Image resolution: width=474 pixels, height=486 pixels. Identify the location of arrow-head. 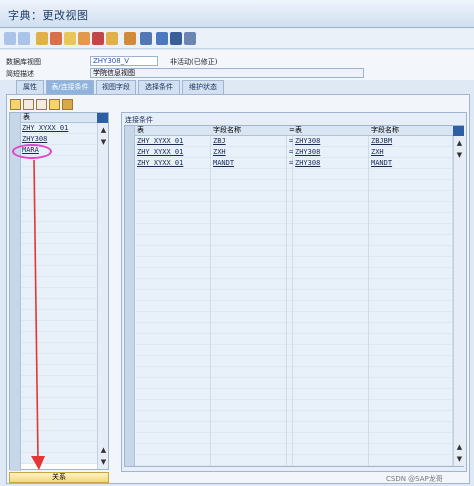
(38, 463).